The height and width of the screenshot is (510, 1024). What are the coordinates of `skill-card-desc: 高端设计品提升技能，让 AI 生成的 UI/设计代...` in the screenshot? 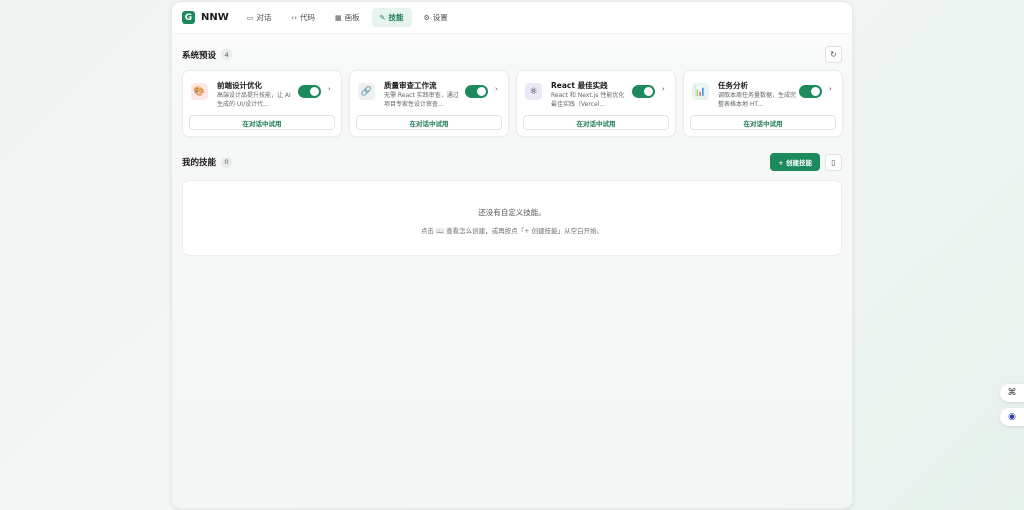 It's located at (254, 100).